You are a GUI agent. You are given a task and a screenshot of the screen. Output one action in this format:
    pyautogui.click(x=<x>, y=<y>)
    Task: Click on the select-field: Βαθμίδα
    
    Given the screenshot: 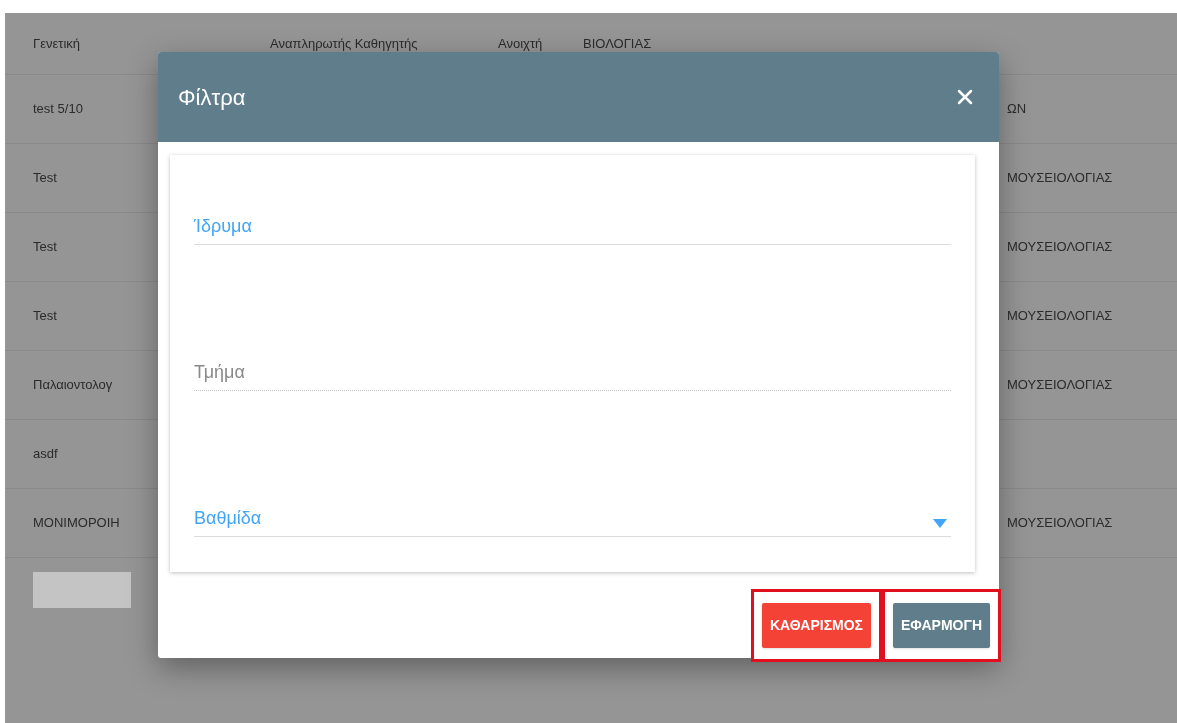 What is the action you would take?
    pyautogui.click(x=572, y=520)
    